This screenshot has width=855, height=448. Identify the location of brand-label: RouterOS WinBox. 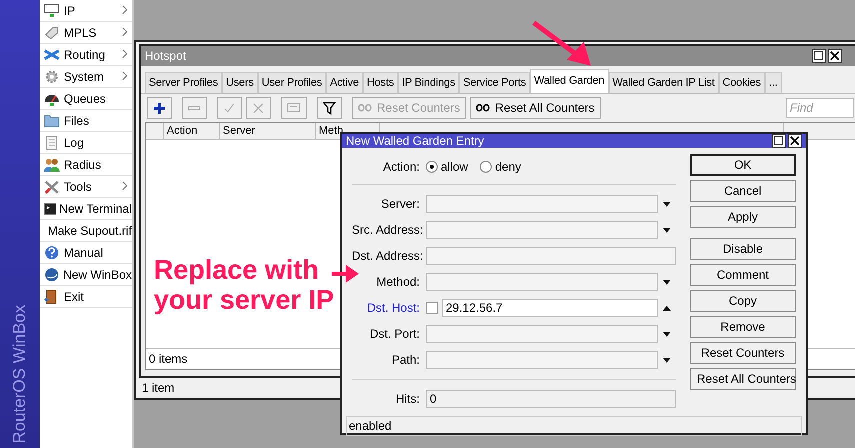
(20, 374).